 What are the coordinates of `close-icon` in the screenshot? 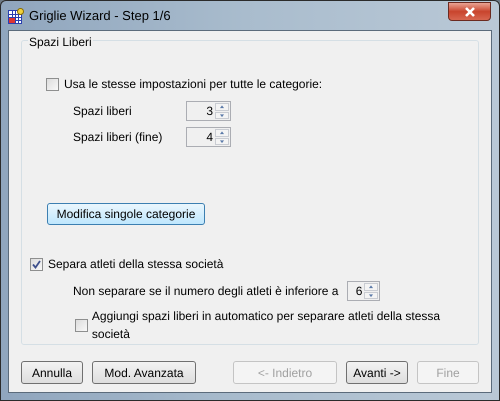 It's located at (470, 11).